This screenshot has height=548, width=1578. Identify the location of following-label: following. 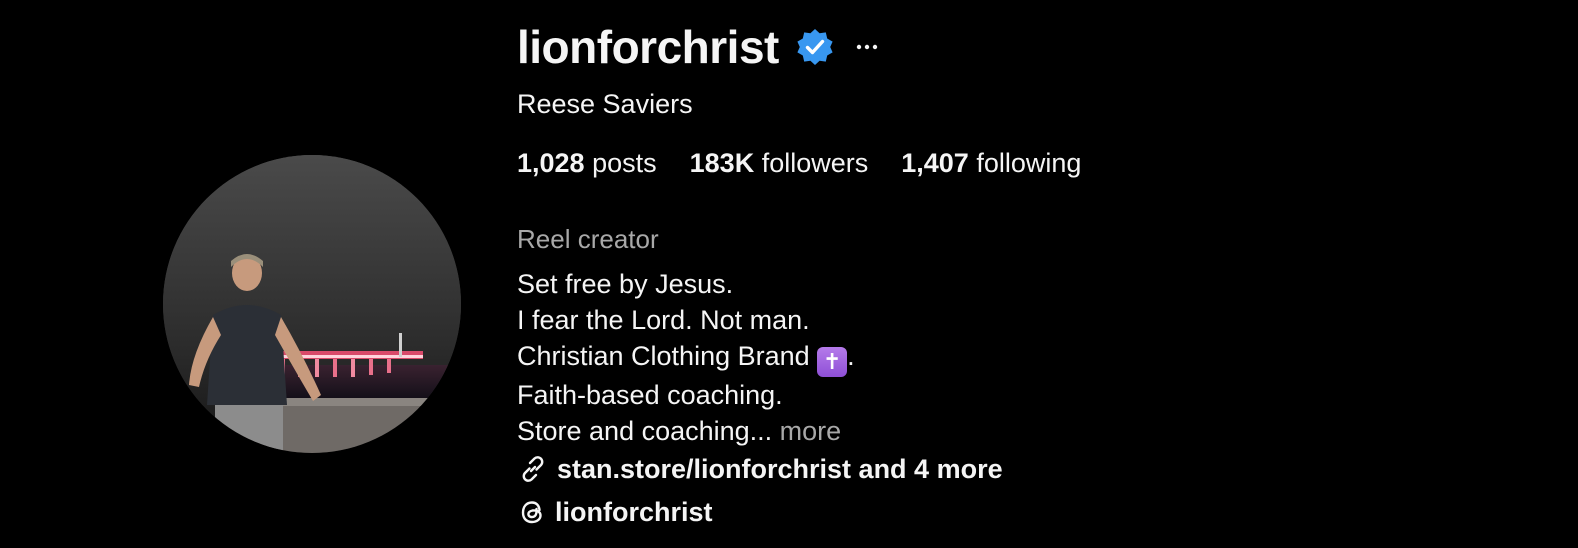
(1029, 163).